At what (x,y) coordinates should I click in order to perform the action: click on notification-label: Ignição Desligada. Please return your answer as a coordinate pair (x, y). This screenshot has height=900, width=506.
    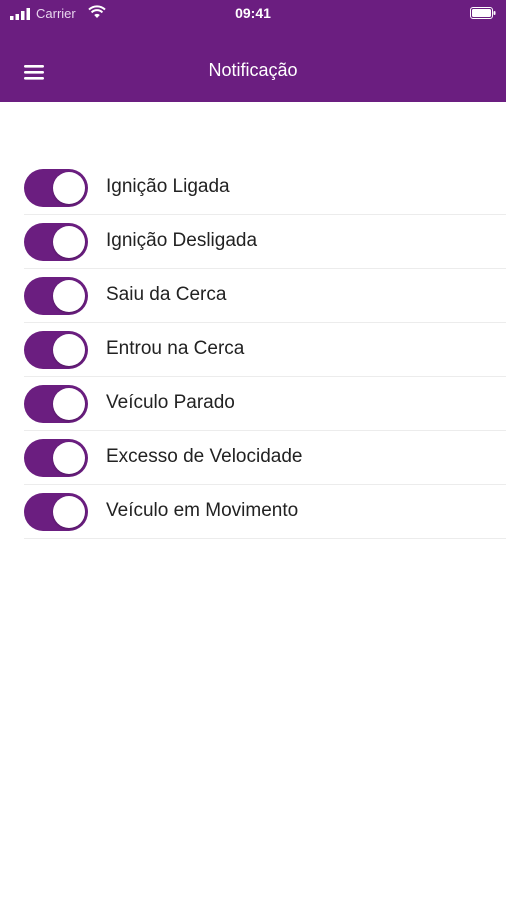
    Looking at the image, I should click on (182, 240).